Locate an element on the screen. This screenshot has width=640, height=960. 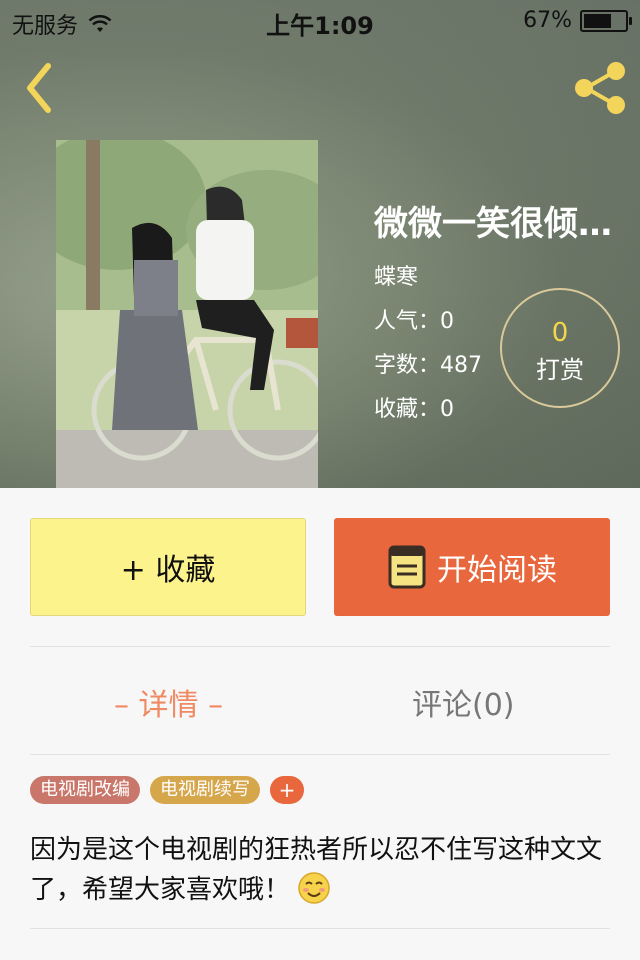
back-button is located at coordinates (43, 88).